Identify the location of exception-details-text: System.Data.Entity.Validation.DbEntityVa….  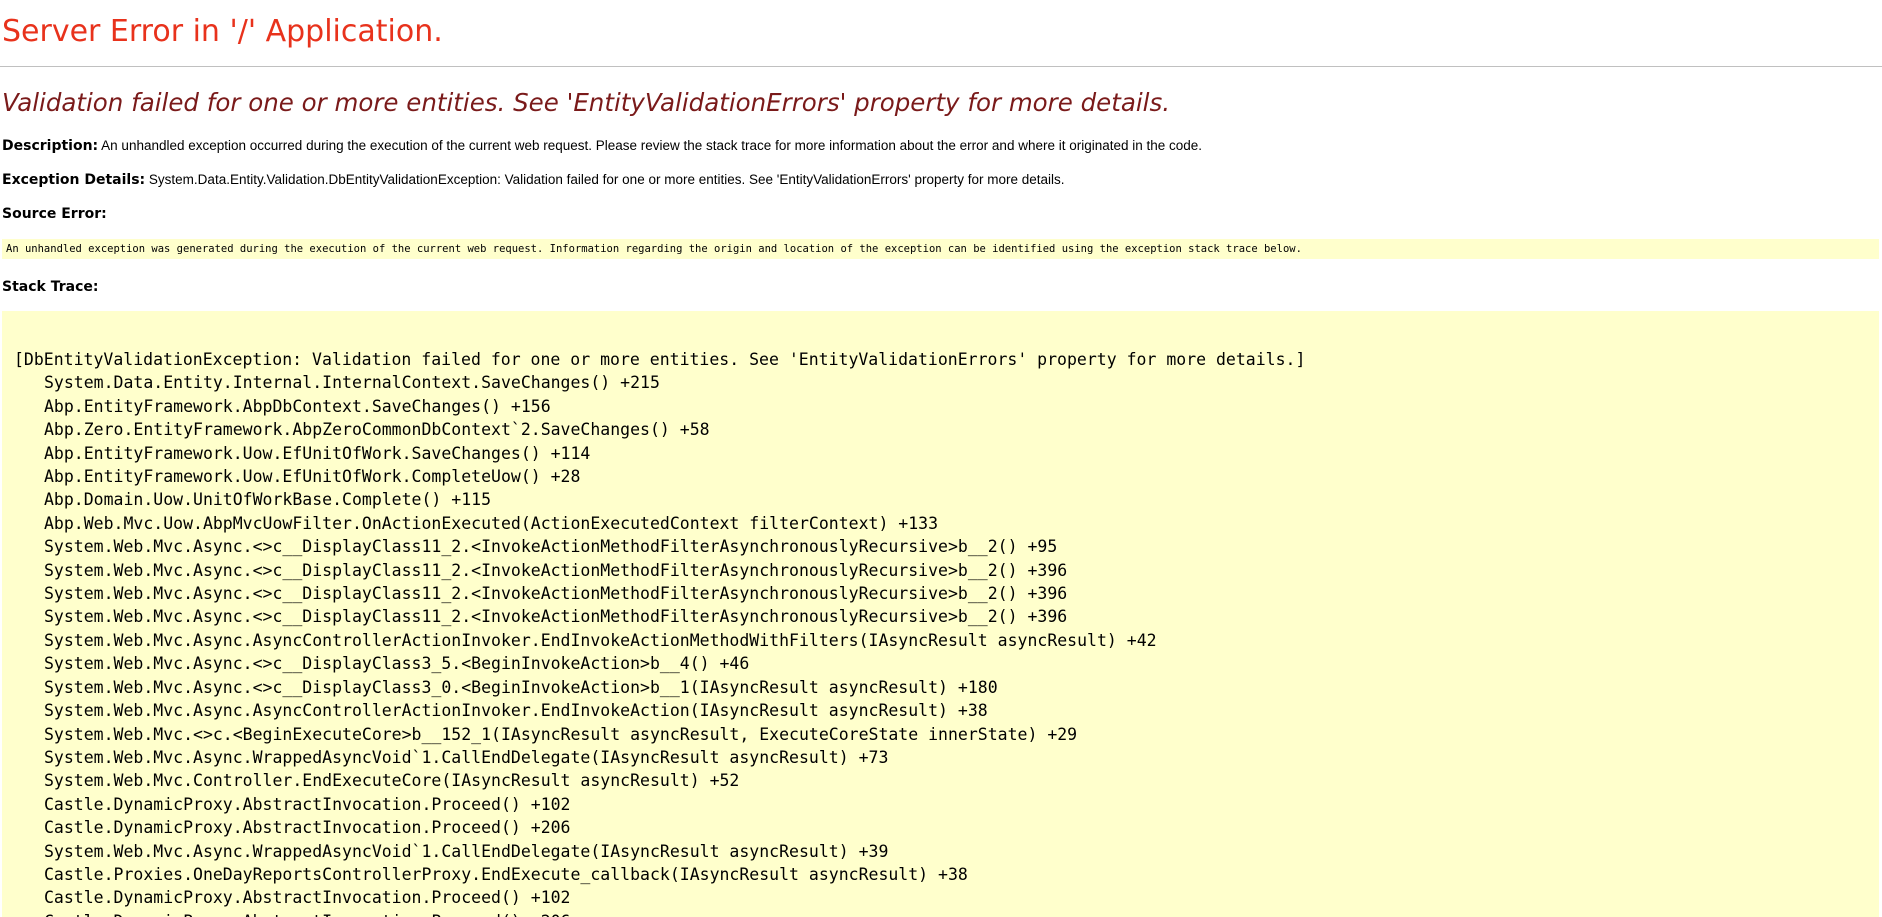
(606, 179).